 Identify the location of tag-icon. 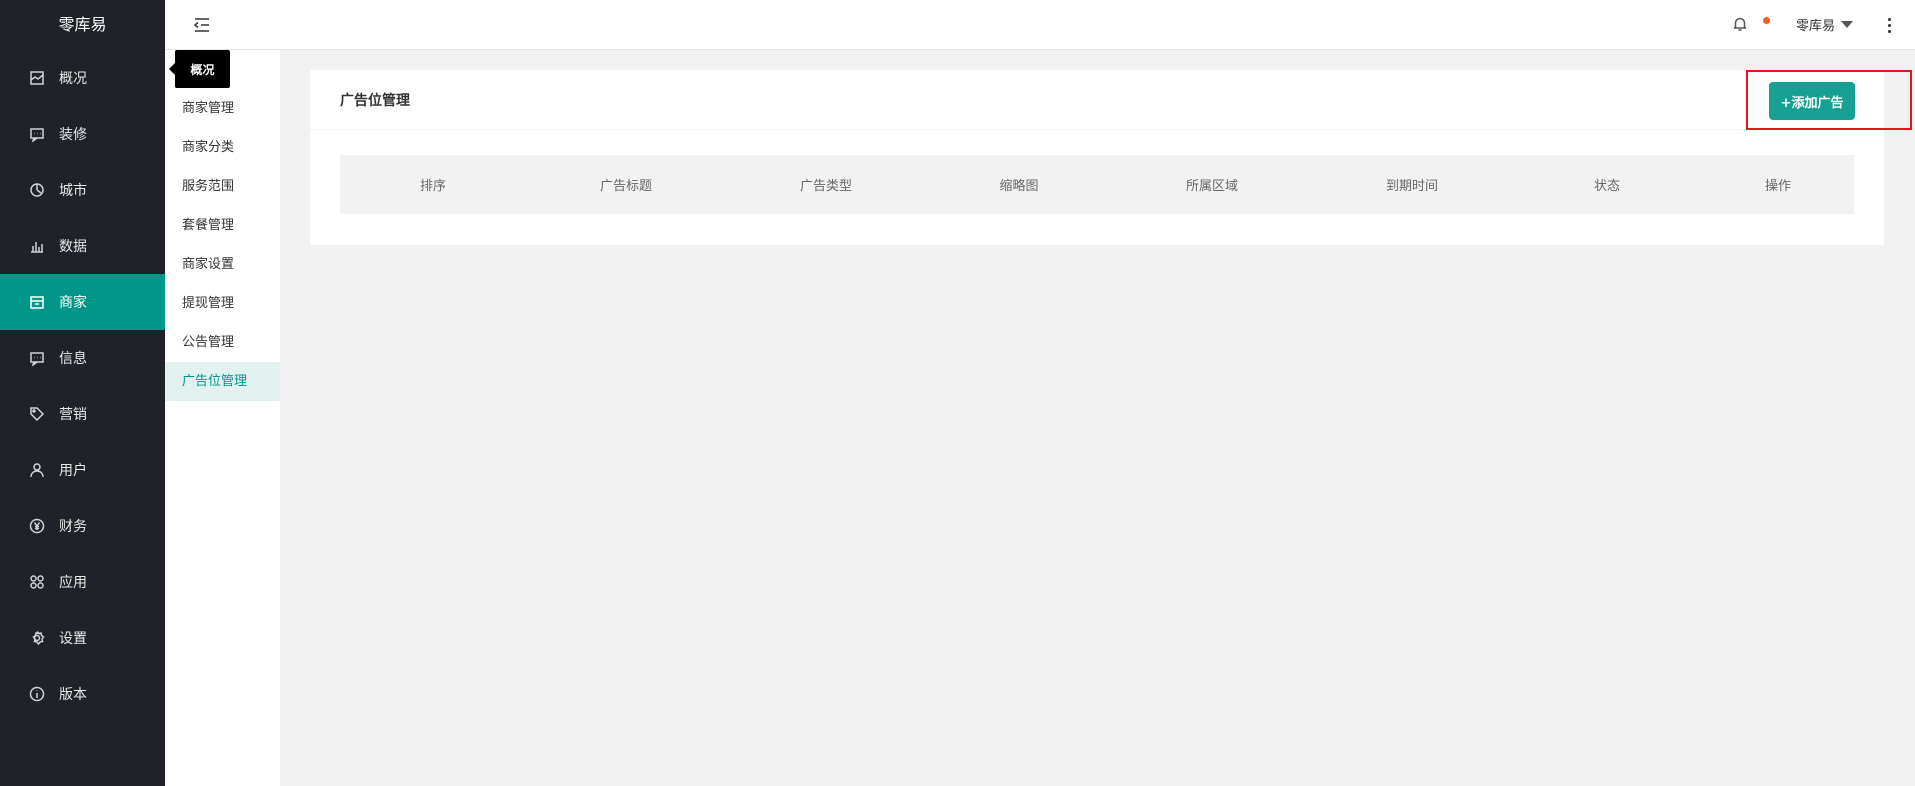
(37, 414).